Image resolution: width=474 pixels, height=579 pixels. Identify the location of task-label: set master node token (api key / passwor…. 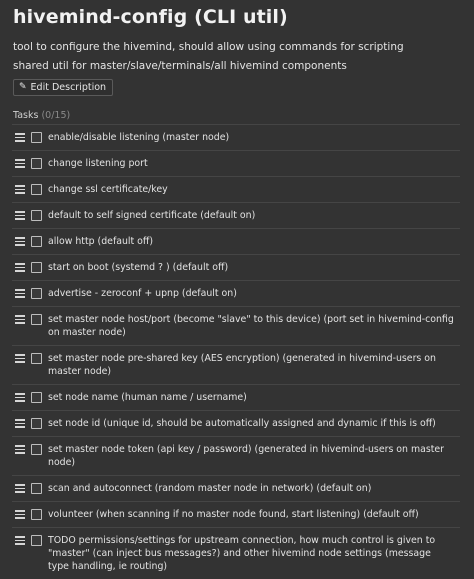
(246, 456).